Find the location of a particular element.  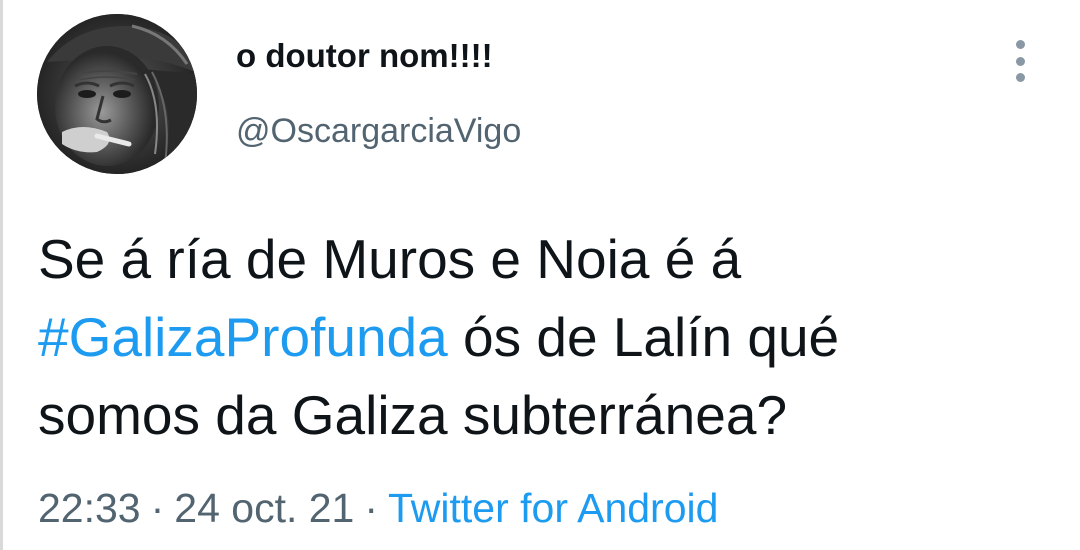

tweet-metadata: 22:33 · 24 oct. 21 · Twitter for Android is located at coordinates (378, 508).